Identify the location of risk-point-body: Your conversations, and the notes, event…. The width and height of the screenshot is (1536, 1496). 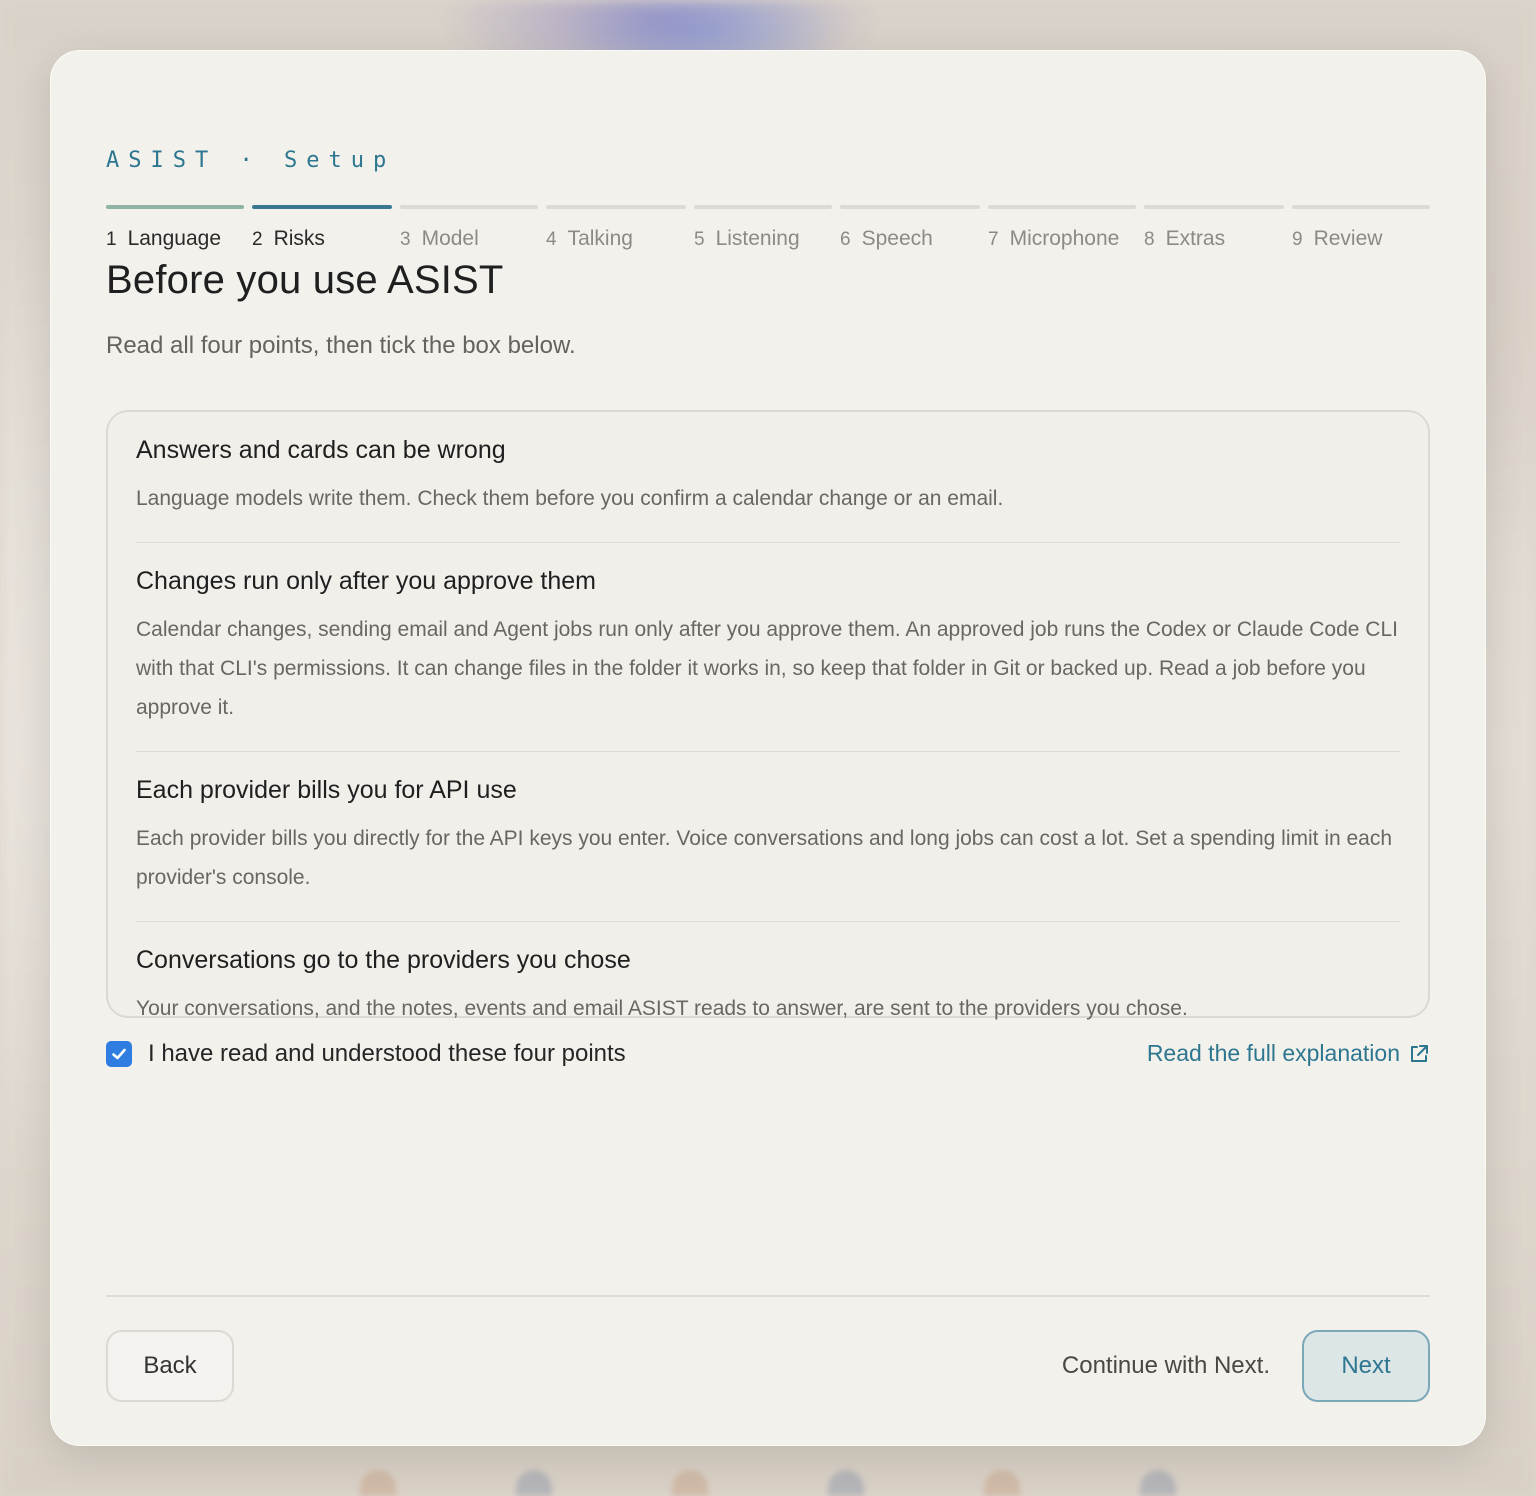
(662, 1008).